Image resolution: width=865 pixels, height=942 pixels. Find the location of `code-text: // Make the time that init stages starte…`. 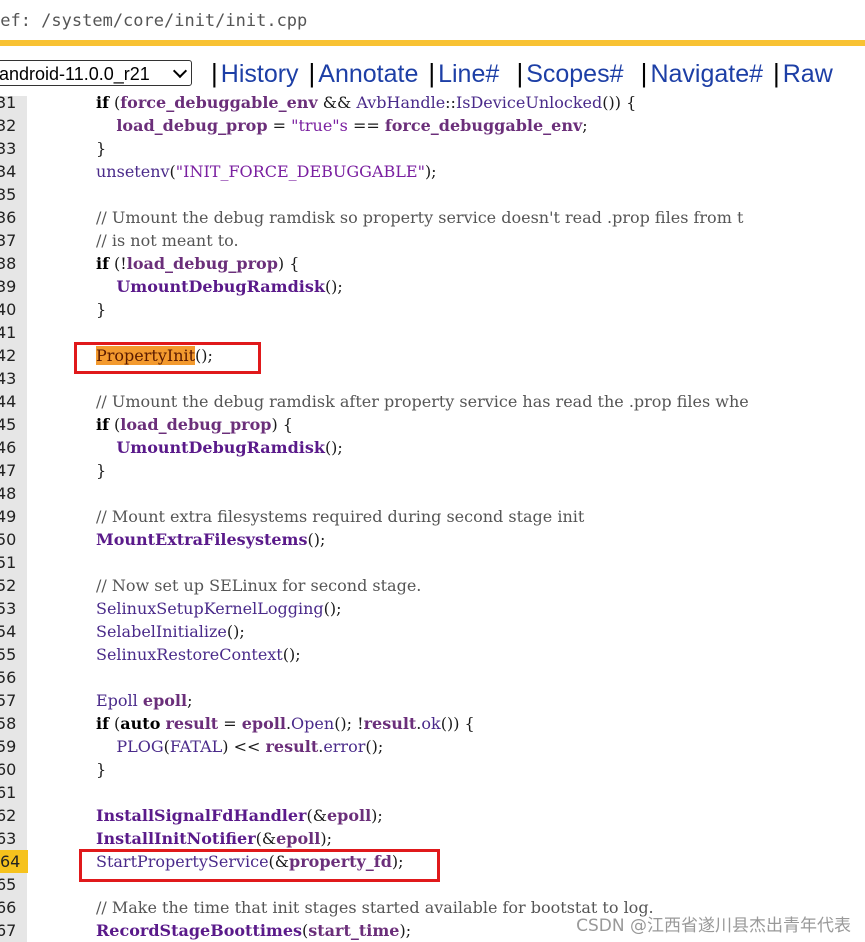

code-text: // Make the time that init stages starte… is located at coordinates (375, 907).